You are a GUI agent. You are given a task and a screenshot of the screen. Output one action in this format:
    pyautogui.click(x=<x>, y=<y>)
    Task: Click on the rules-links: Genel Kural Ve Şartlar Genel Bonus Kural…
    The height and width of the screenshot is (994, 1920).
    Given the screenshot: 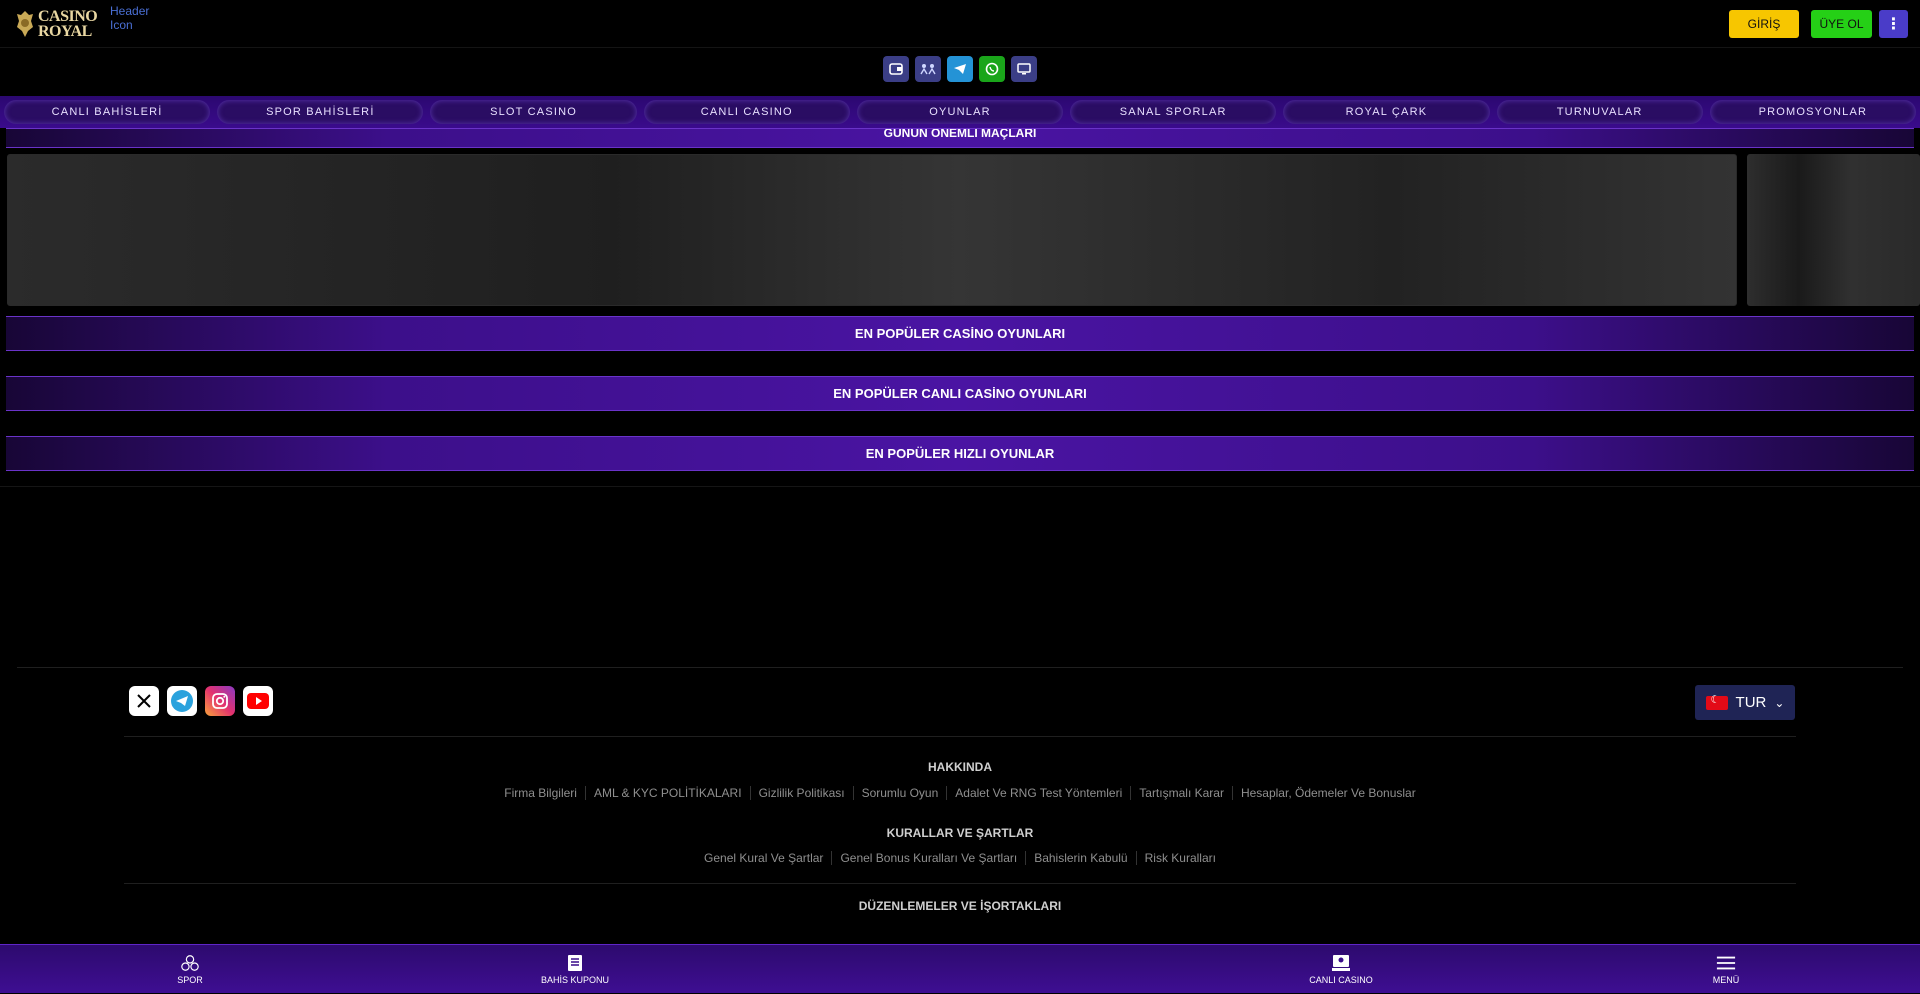 What is the action you would take?
    pyautogui.click(x=960, y=858)
    